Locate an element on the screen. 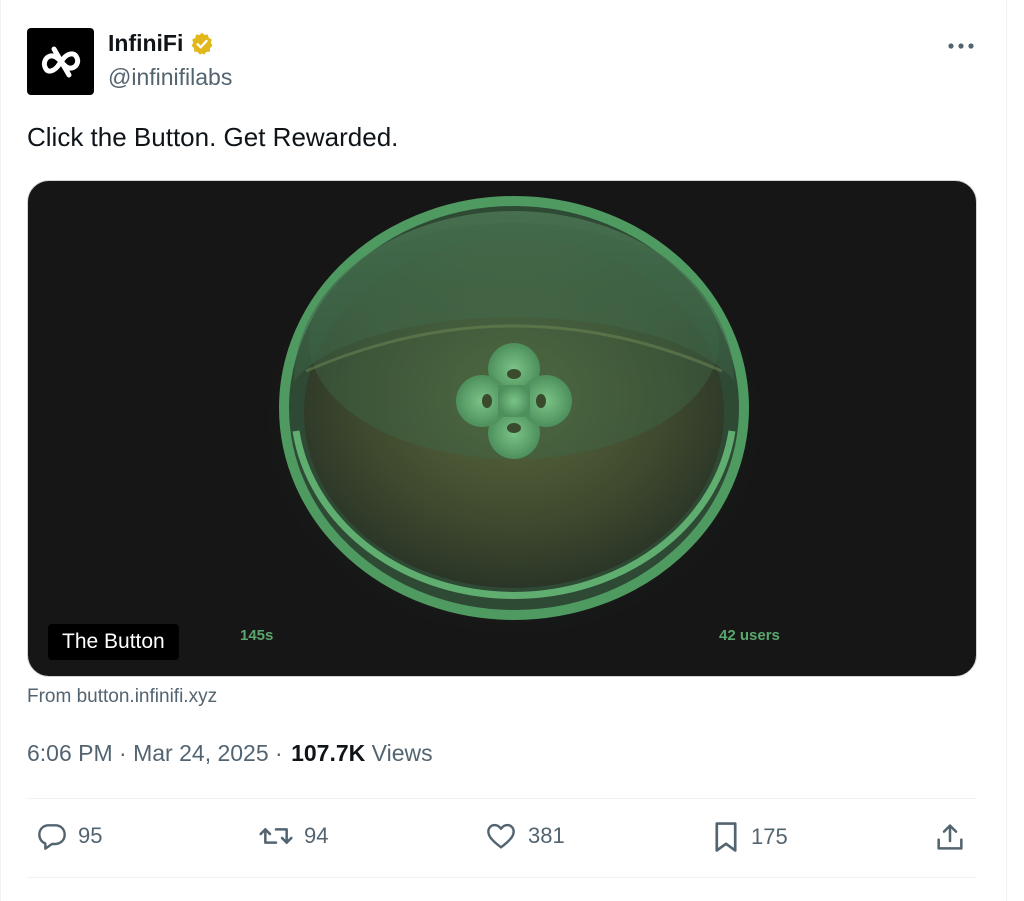 This screenshot has height=901, width=1024. repost-button: 94 is located at coordinates (293, 836).